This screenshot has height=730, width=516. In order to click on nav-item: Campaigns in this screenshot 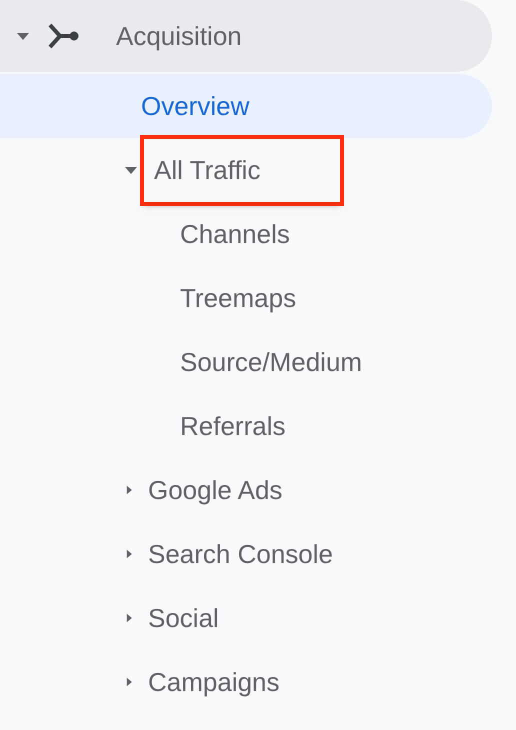, I will do `click(214, 682)`.